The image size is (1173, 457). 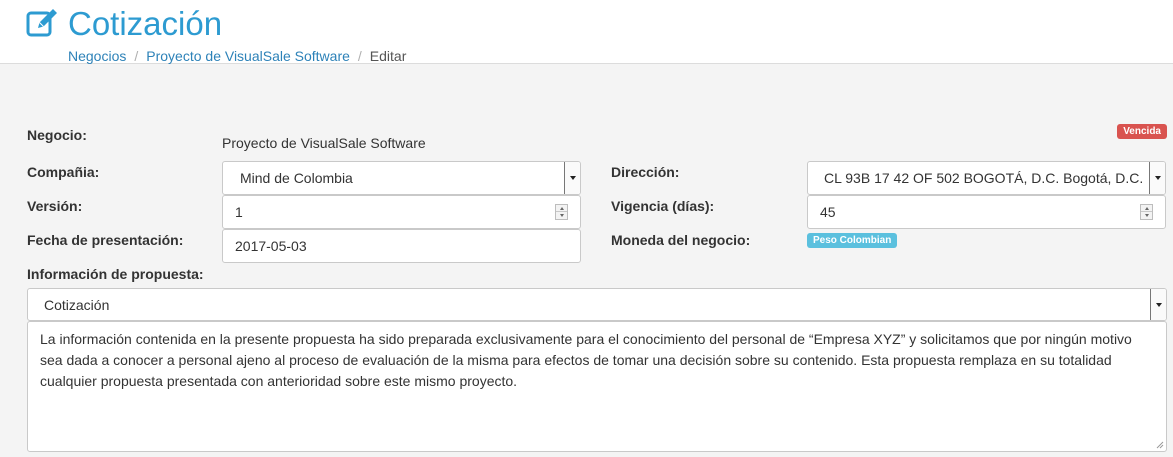 What do you see at coordinates (852, 240) in the screenshot?
I see `currency-badge: Peso Colombian` at bounding box center [852, 240].